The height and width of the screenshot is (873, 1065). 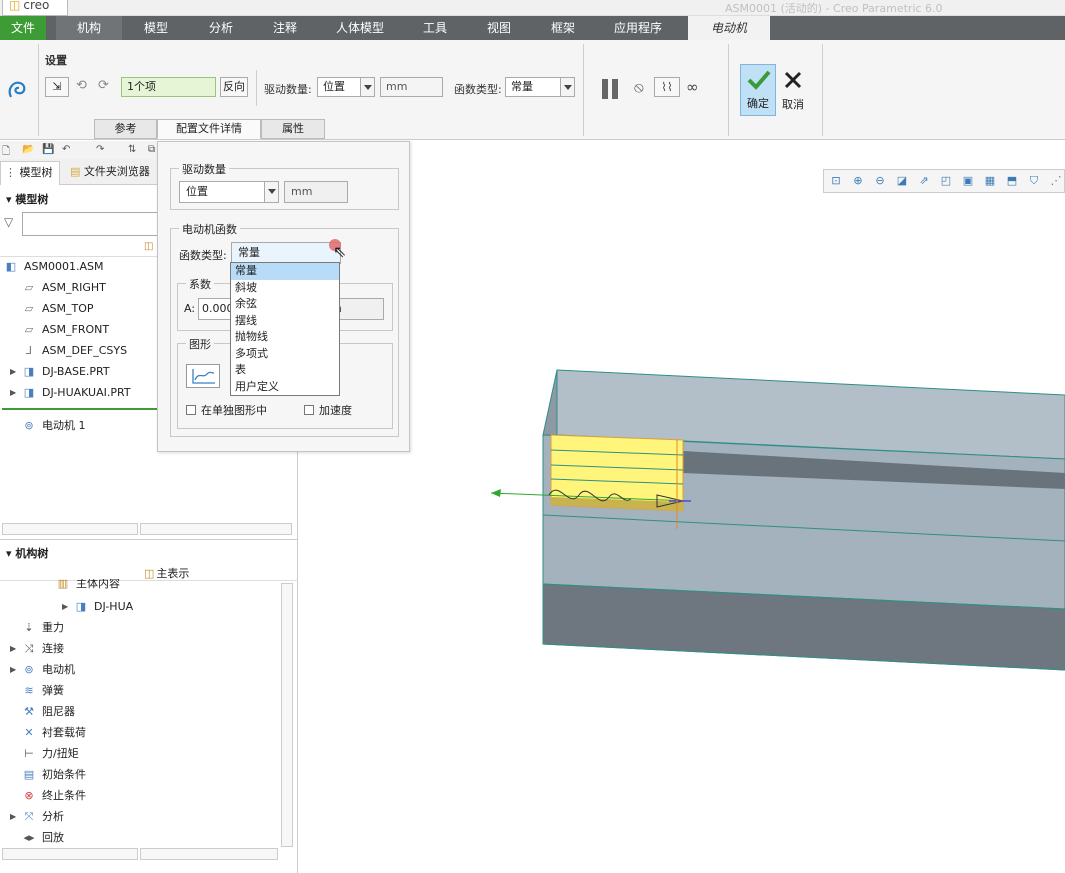 I want to click on menu-applications: 应用程序, so click(x=638, y=28).